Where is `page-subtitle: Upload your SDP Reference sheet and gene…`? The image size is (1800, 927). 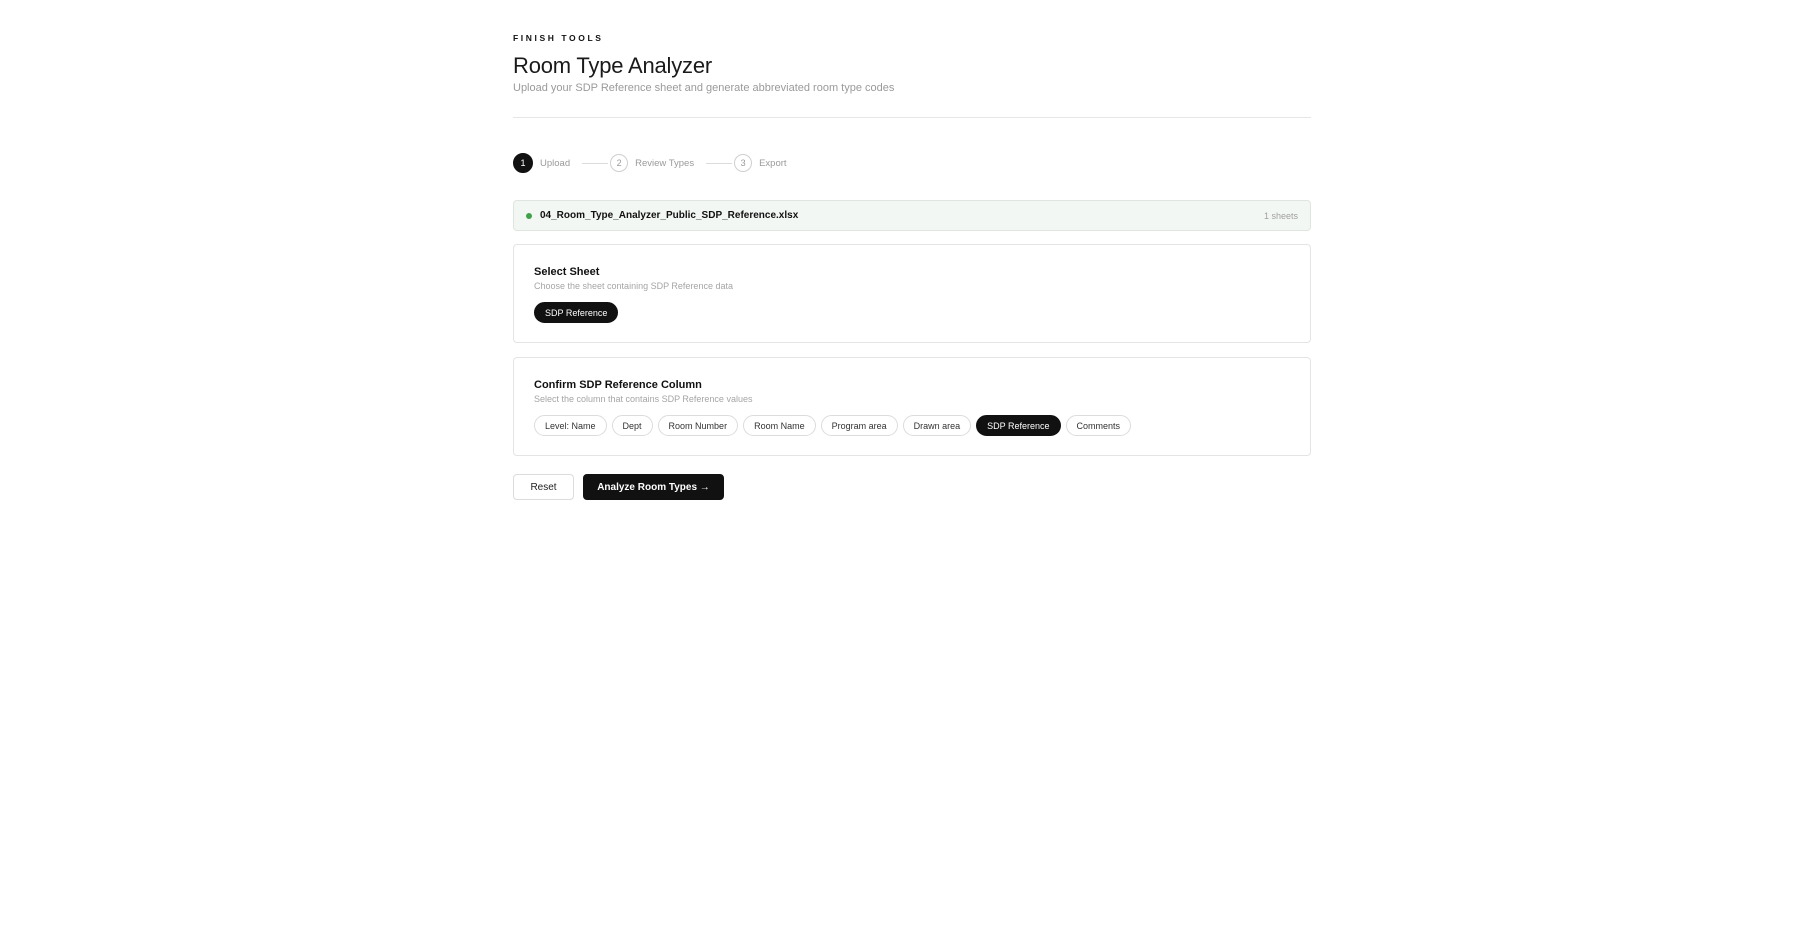
page-subtitle: Upload your SDP Reference sheet and gene… is located at coordinates (704, 88).